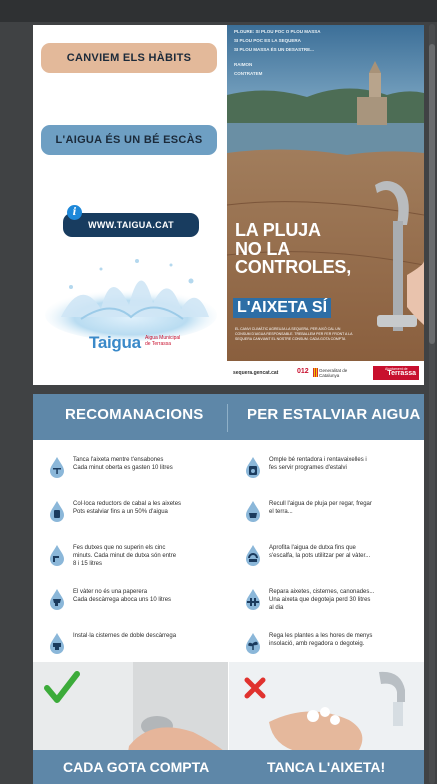  I want to click on toilet-drop-icon, so click(57, 599).